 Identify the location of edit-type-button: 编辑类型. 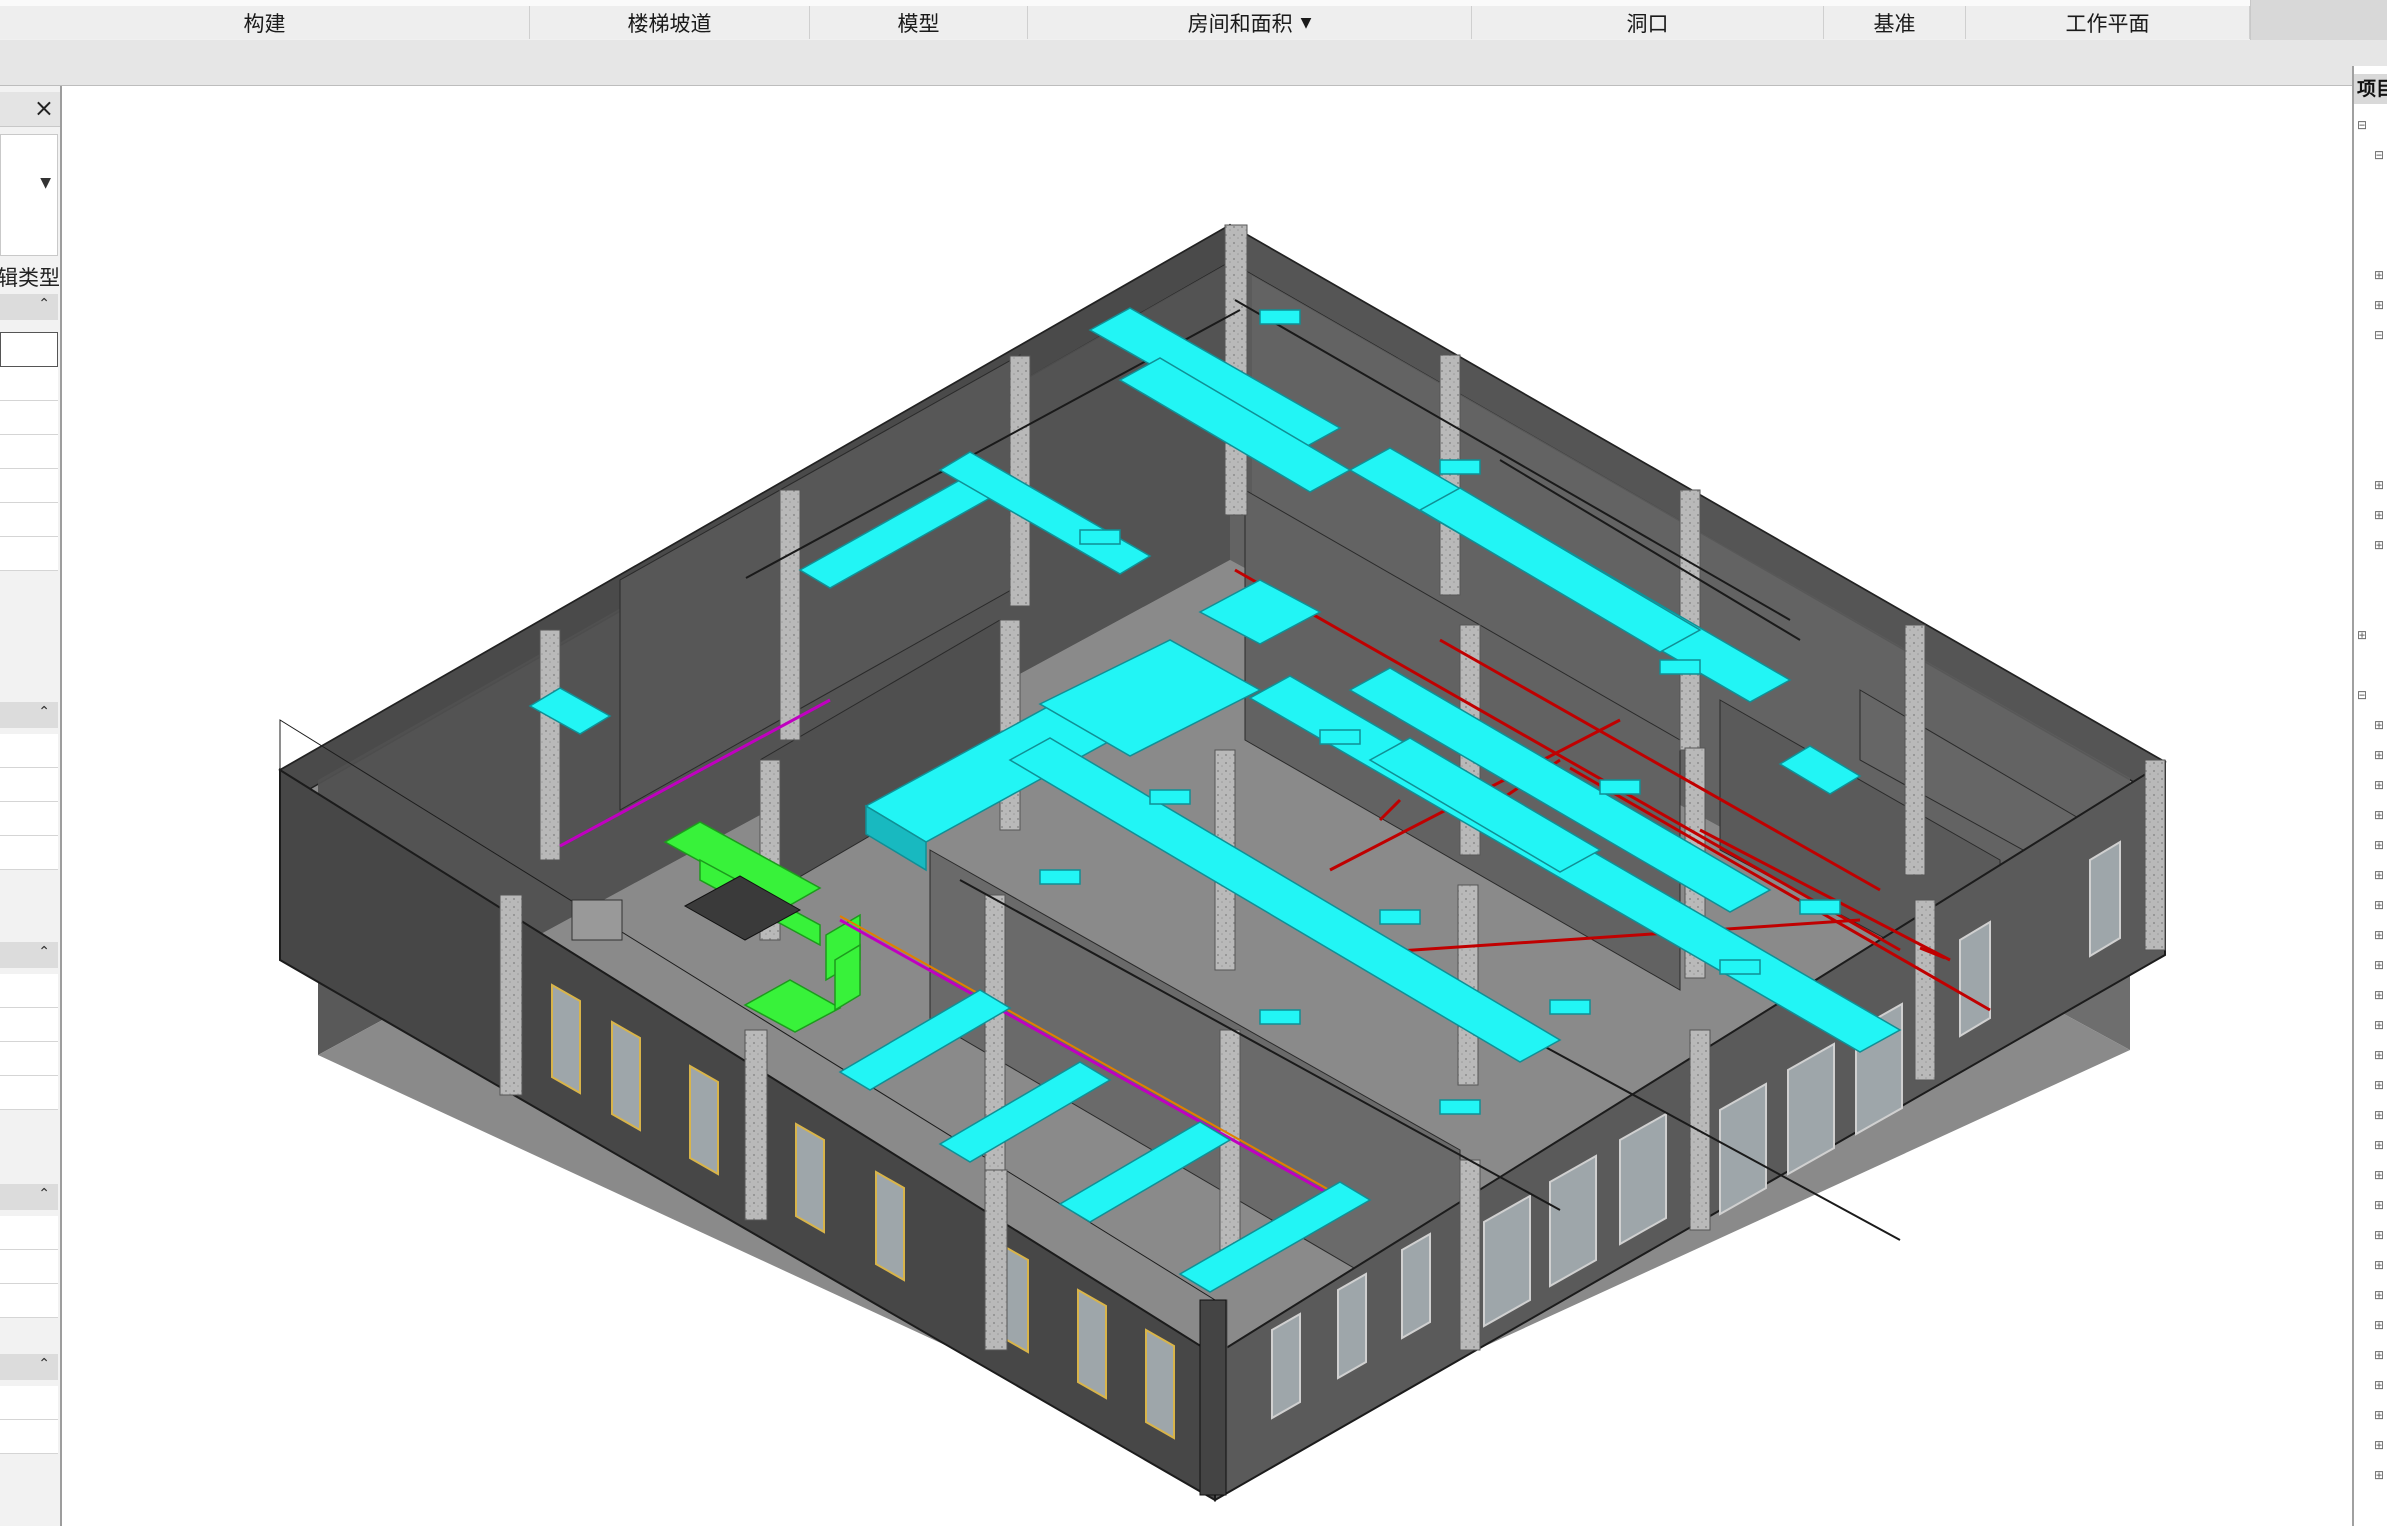
(30, 277).